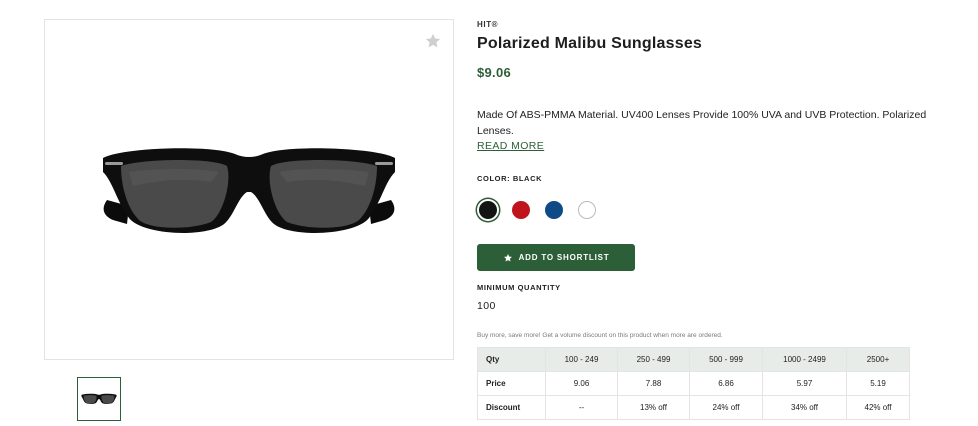 Image resolution: width=978 pixels, height=426 pixels. Describe the element at coordinates (804, 407) in the screenshot. I see `table-cell: 34% off` at that location.